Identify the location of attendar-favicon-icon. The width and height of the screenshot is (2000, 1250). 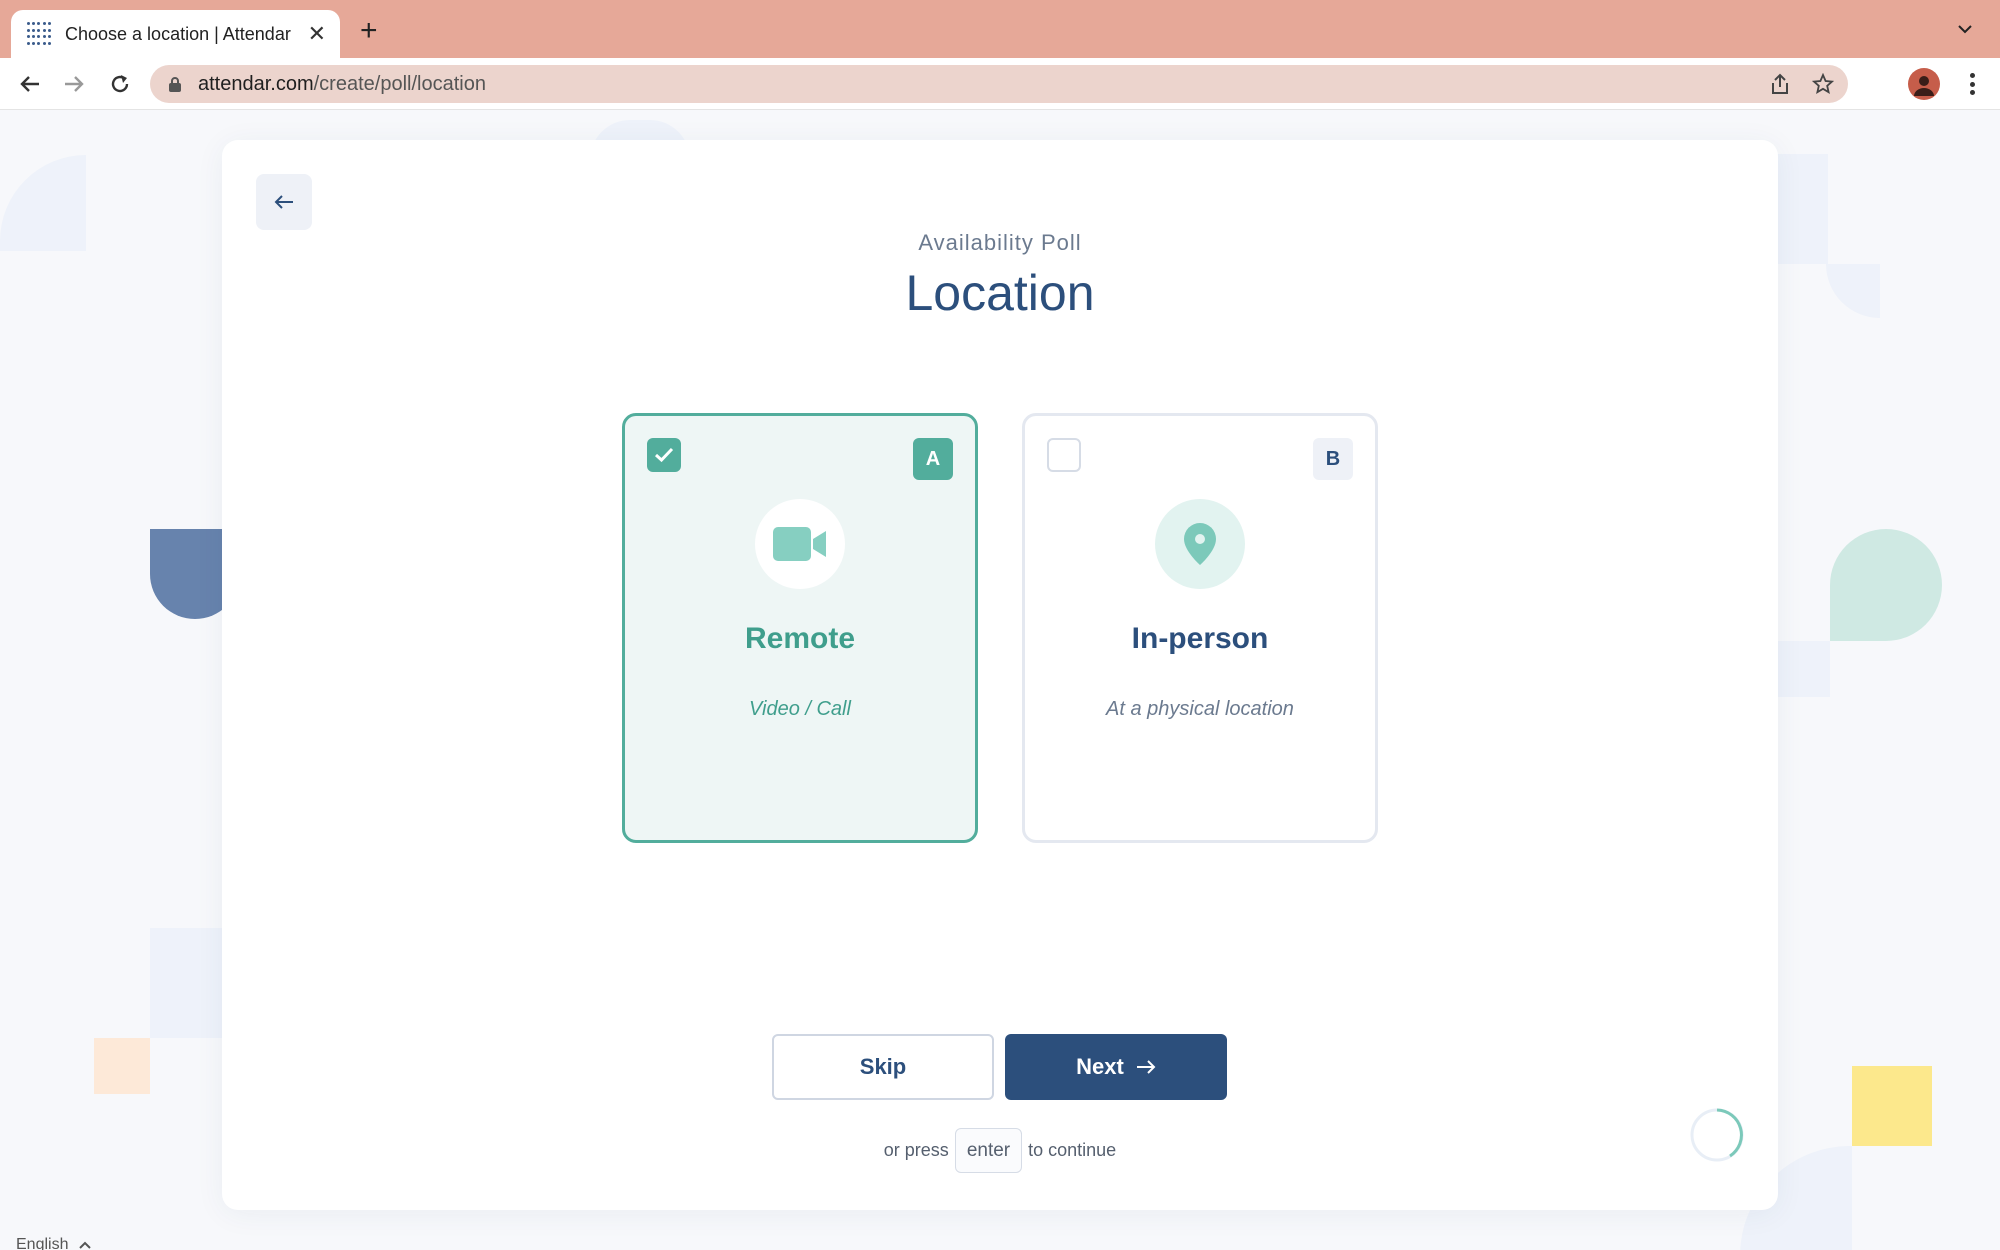
(39, 34).